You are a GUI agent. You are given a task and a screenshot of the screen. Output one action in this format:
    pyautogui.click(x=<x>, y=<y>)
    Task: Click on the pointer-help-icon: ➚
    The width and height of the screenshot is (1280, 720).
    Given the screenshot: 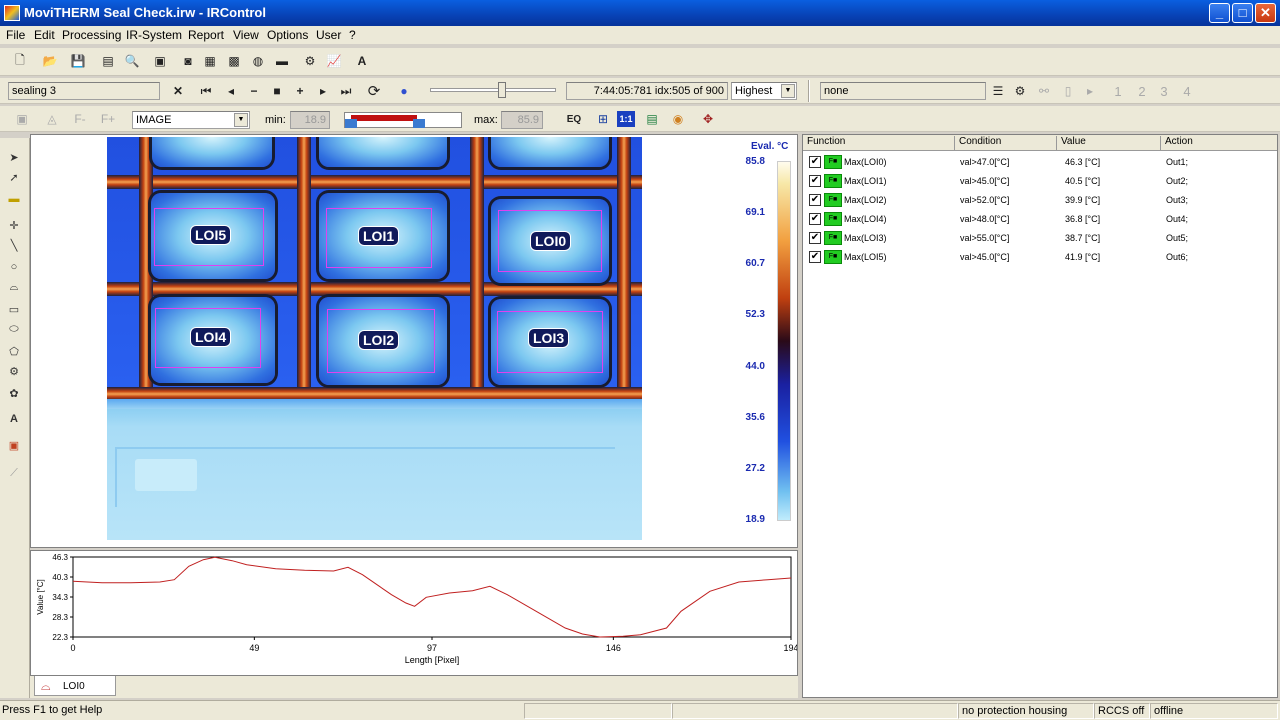 What is the action you would take?
    pyautogui.click(x=14, y=177)
    